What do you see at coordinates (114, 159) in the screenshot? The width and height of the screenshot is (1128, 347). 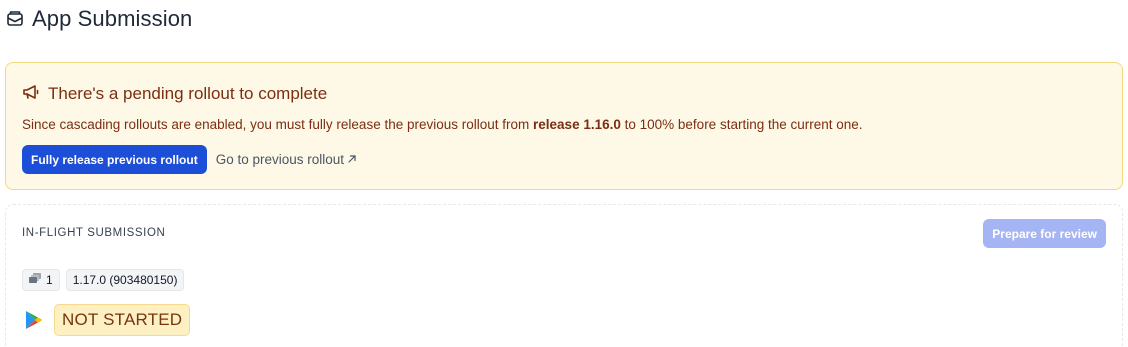 I see `fully-release-button: Fully release previous rollout` at bounding box center [114, 159].